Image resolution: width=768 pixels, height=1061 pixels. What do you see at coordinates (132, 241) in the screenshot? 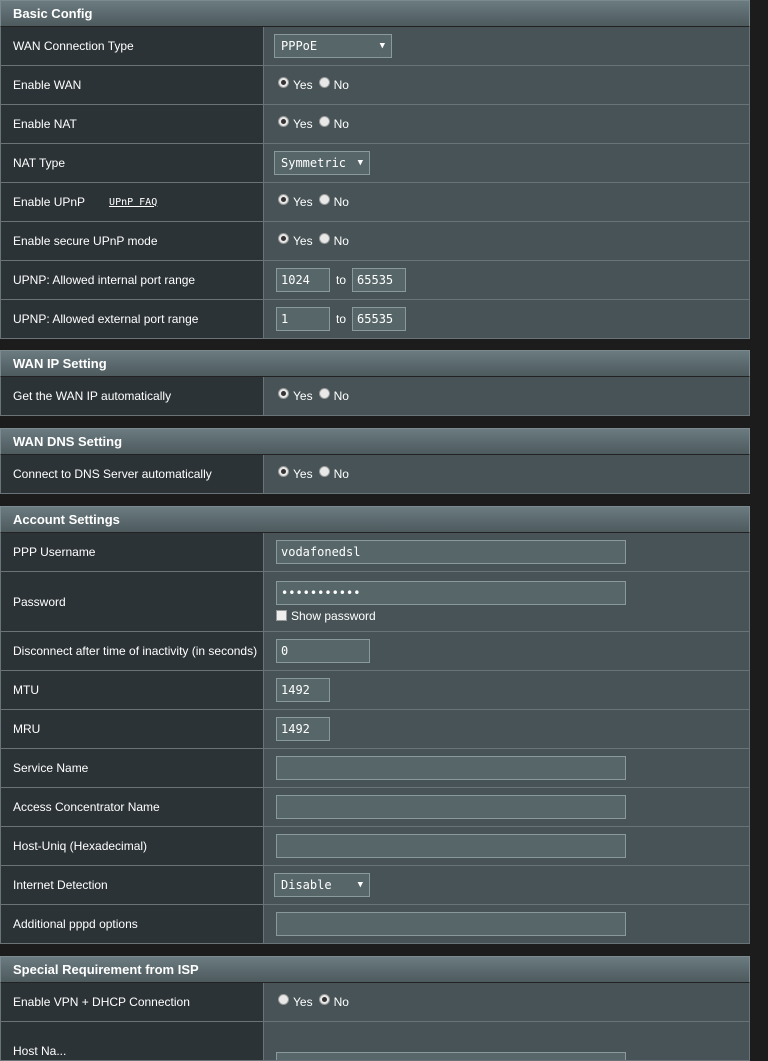
I see `row-label: Enable secure UPnP mode` at bounding box center [132, 241].